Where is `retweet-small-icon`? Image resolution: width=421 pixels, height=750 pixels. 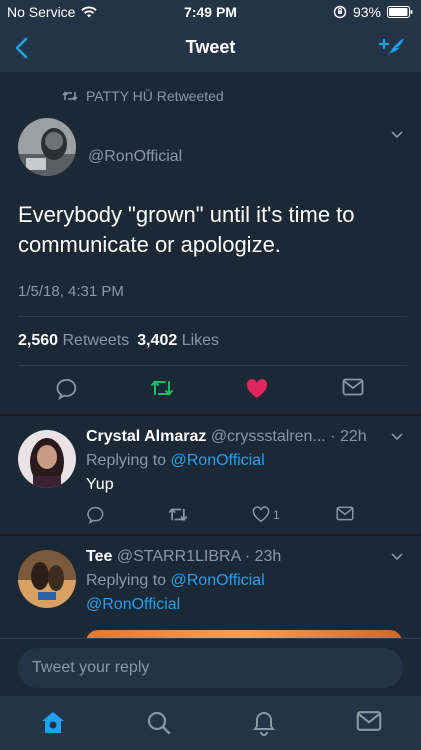 retweet-small-icon is located at coordinates (70, 96).